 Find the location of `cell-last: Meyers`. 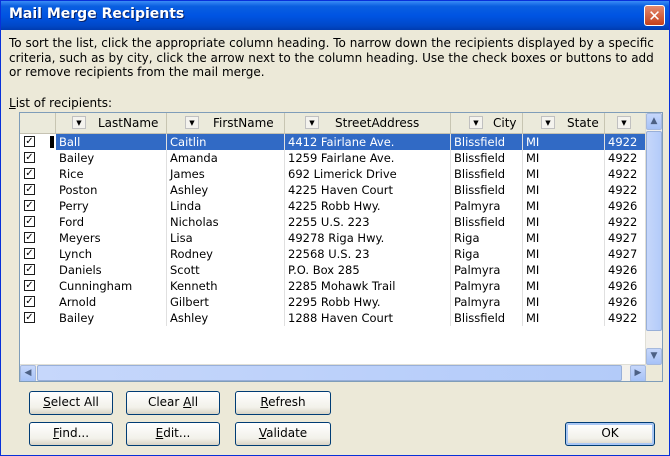

cell-last: Meyers is located at coordinates (111, 238).